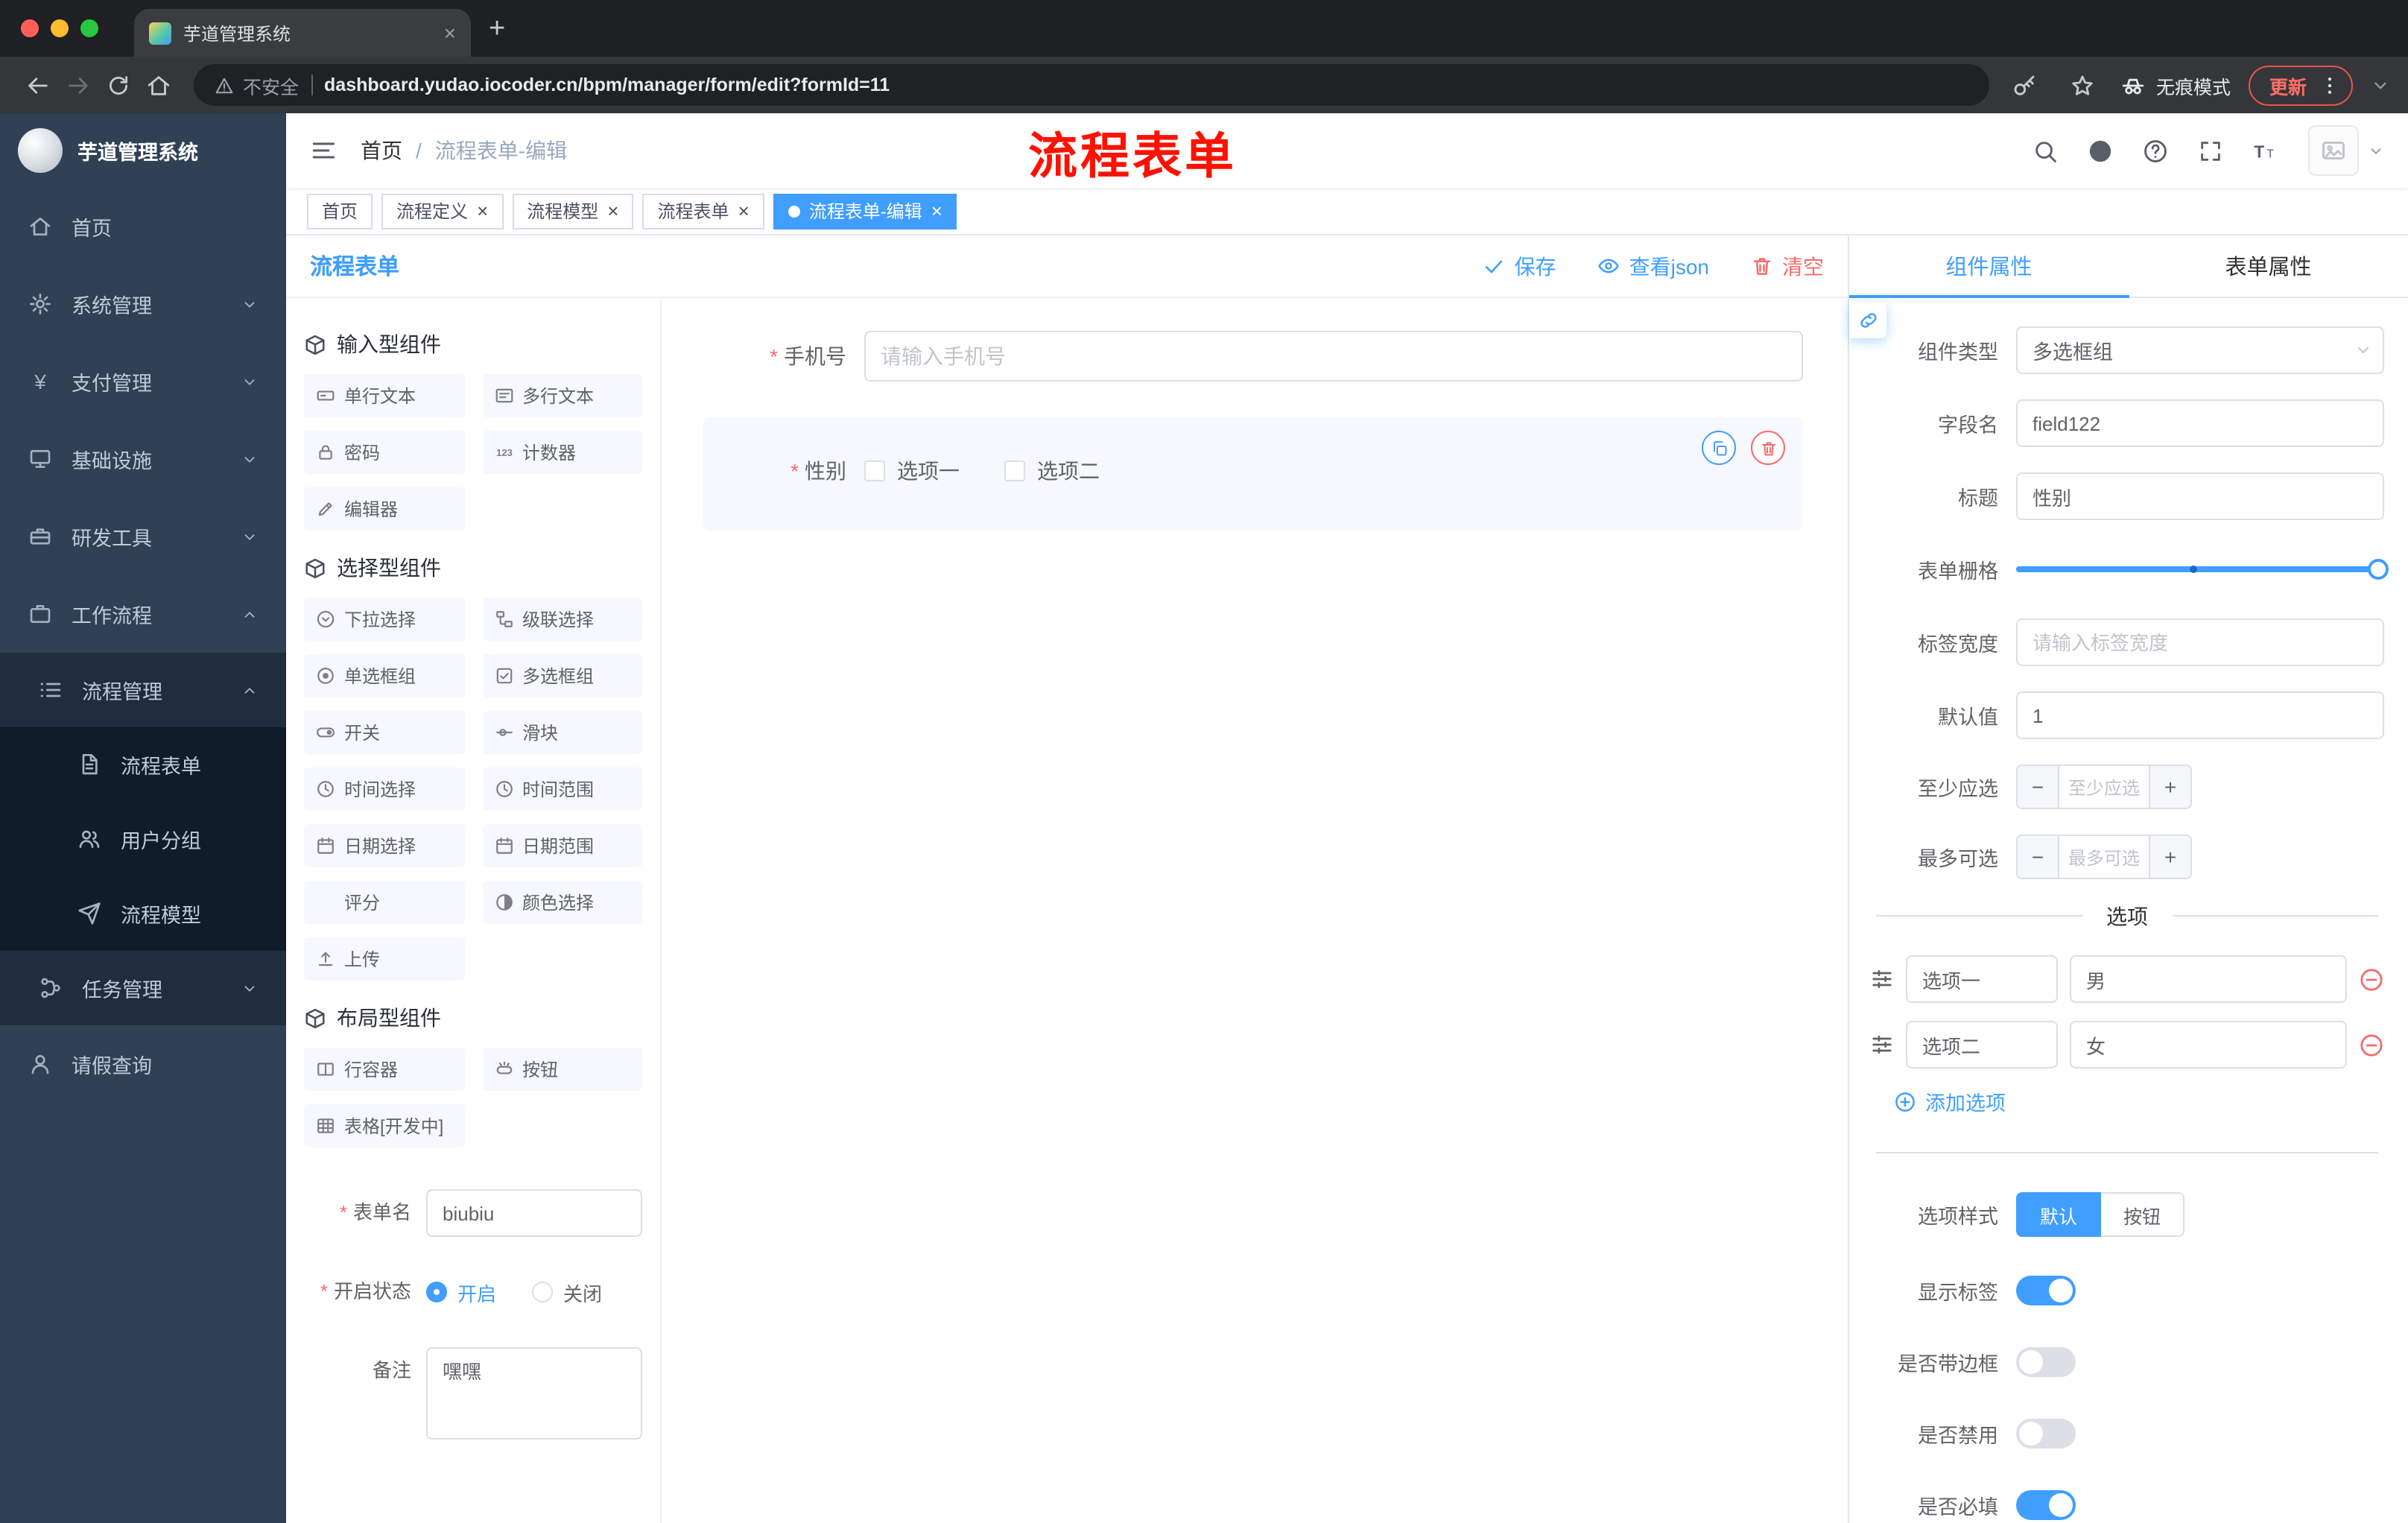  What do you see at coordinates (1653, 266) in the screenshot?
I see `view-json-button: 查看json` at bounding box center [1653, 266].